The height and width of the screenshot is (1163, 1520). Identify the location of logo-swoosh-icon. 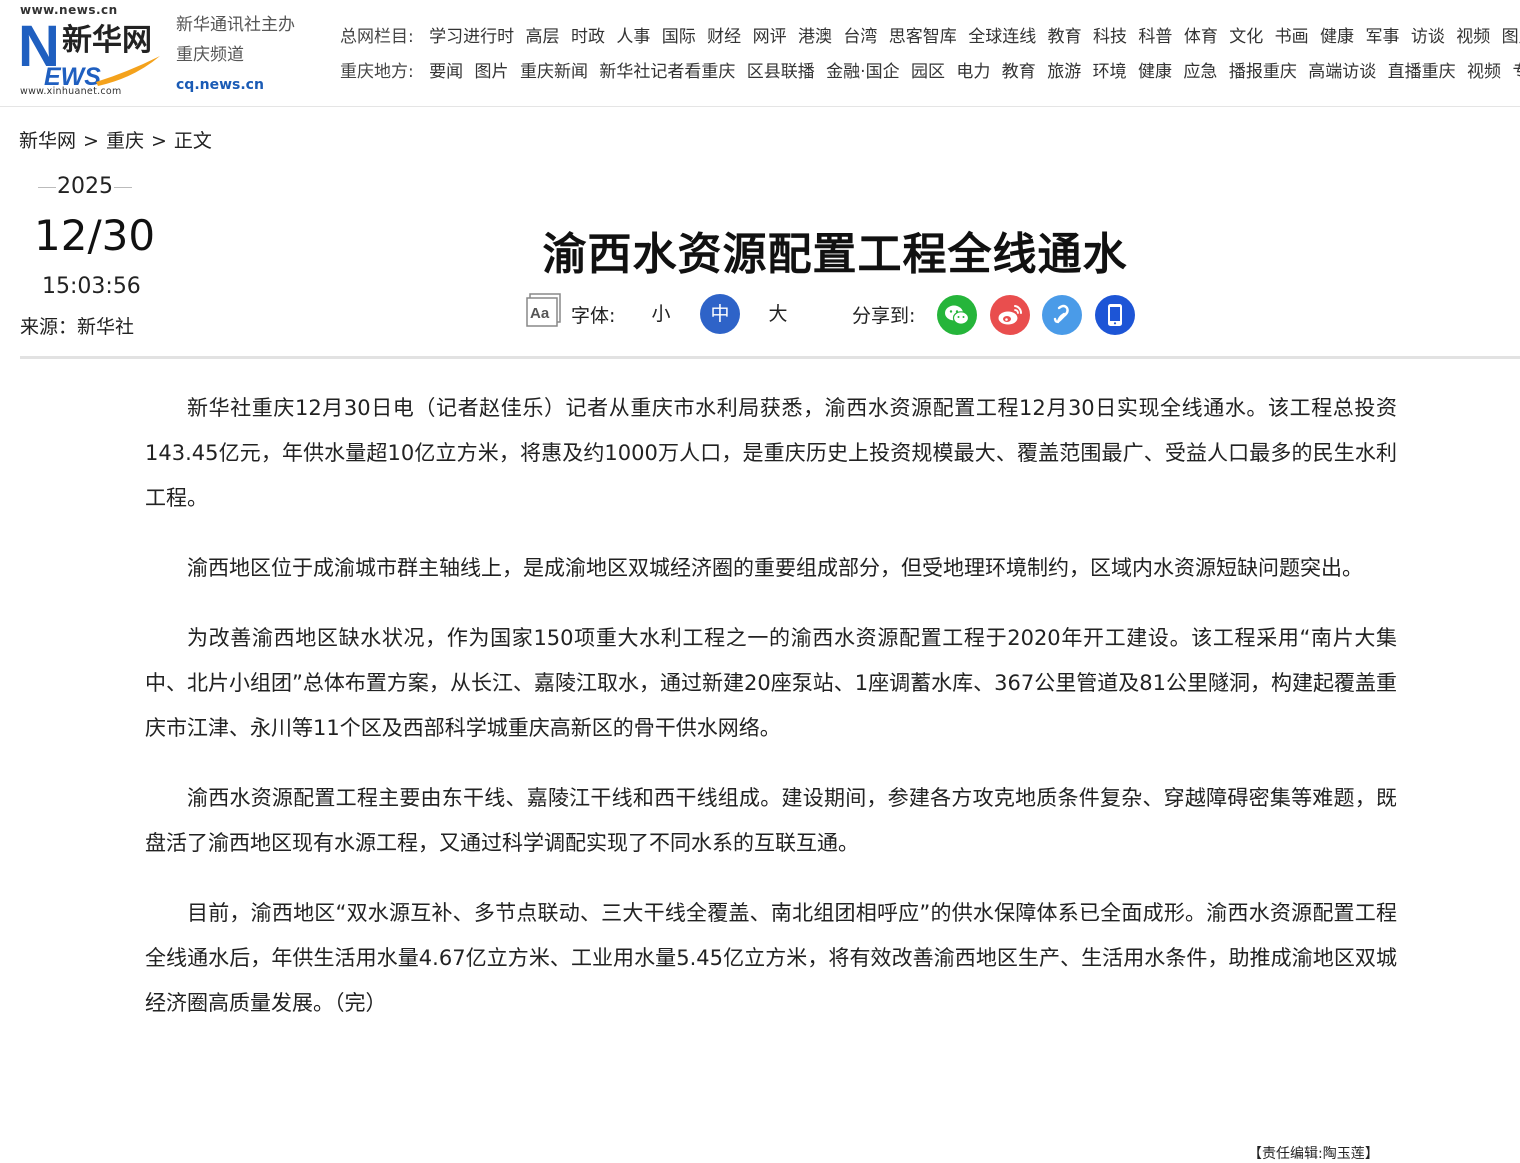
(128, 71).